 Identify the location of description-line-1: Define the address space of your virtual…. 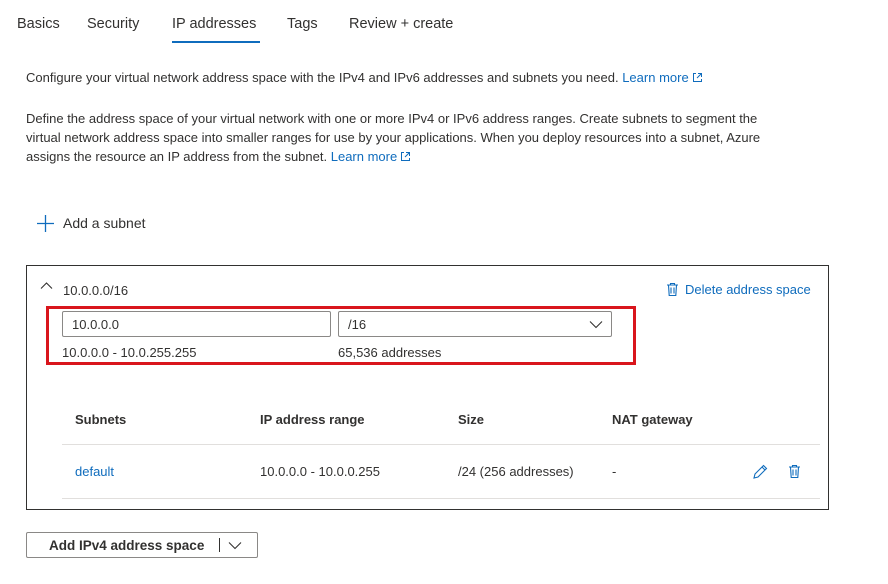
(392, 118).